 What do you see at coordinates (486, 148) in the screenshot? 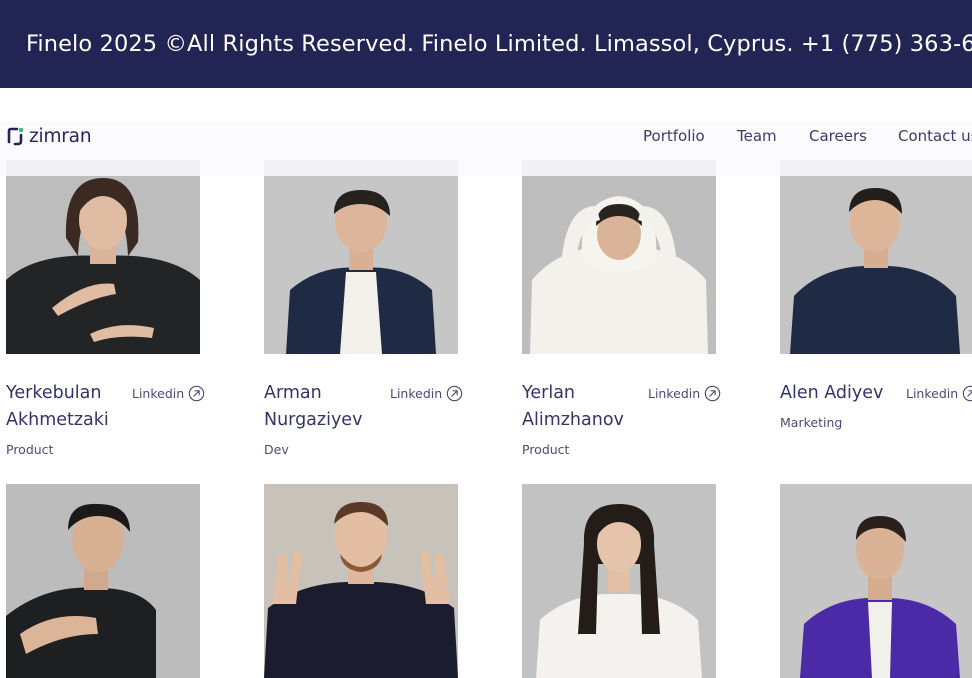
I see `site-header: zimran Portfolio Team Careers Contact us` at bounding box center [486, 148].